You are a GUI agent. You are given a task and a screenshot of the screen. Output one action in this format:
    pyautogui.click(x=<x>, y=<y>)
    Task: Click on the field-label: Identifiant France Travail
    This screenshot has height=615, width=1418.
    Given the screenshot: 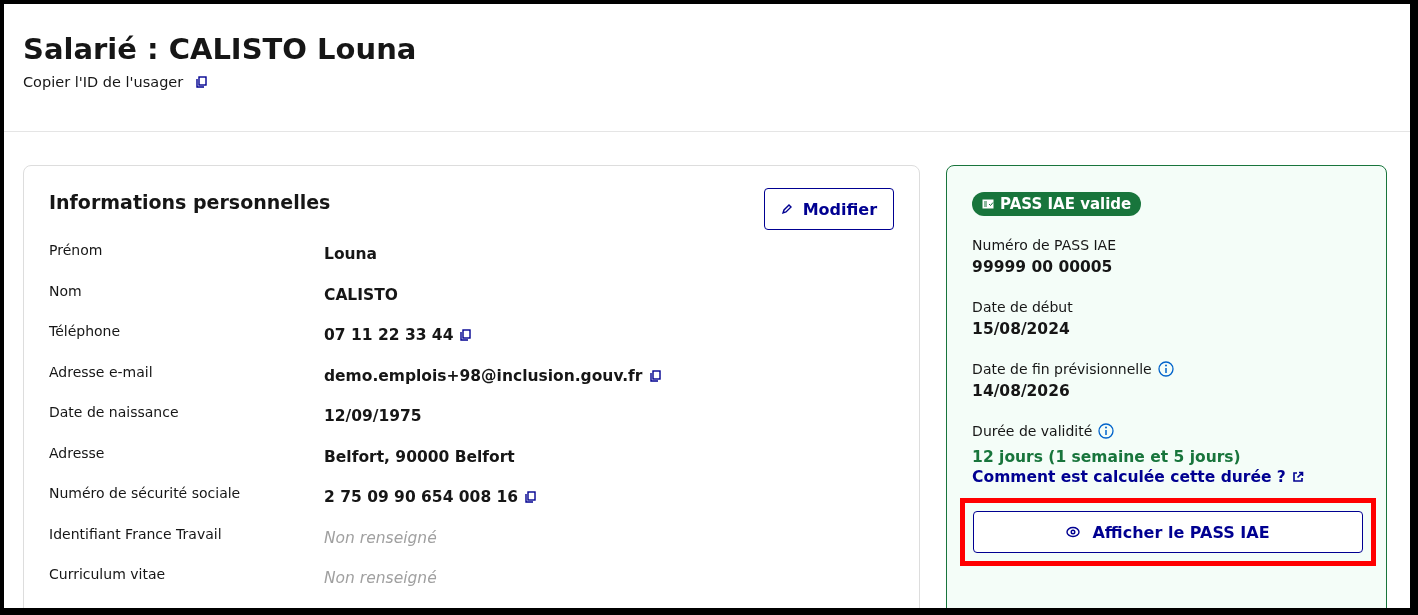 What is the action you would take?
    pyautogui.click(x=136, y=533)
    